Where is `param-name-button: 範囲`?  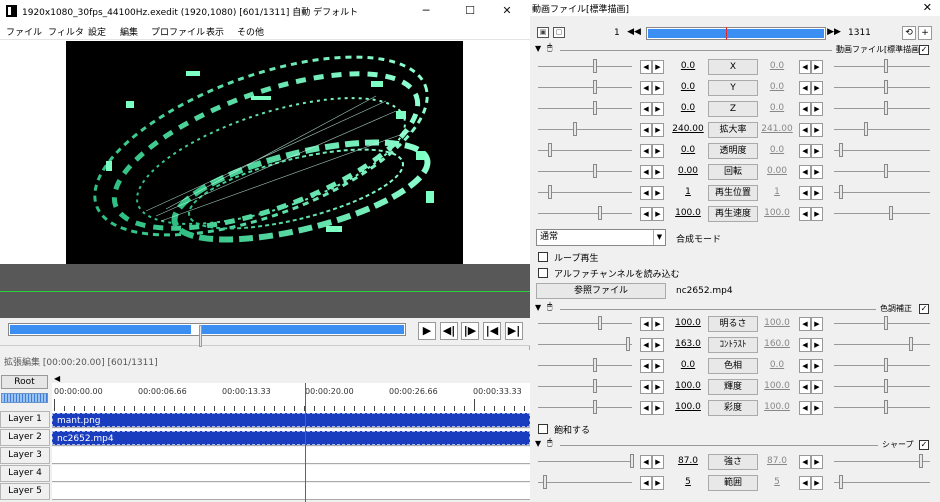
param-name-button: 範囲 is located at coordinates (733, 483).